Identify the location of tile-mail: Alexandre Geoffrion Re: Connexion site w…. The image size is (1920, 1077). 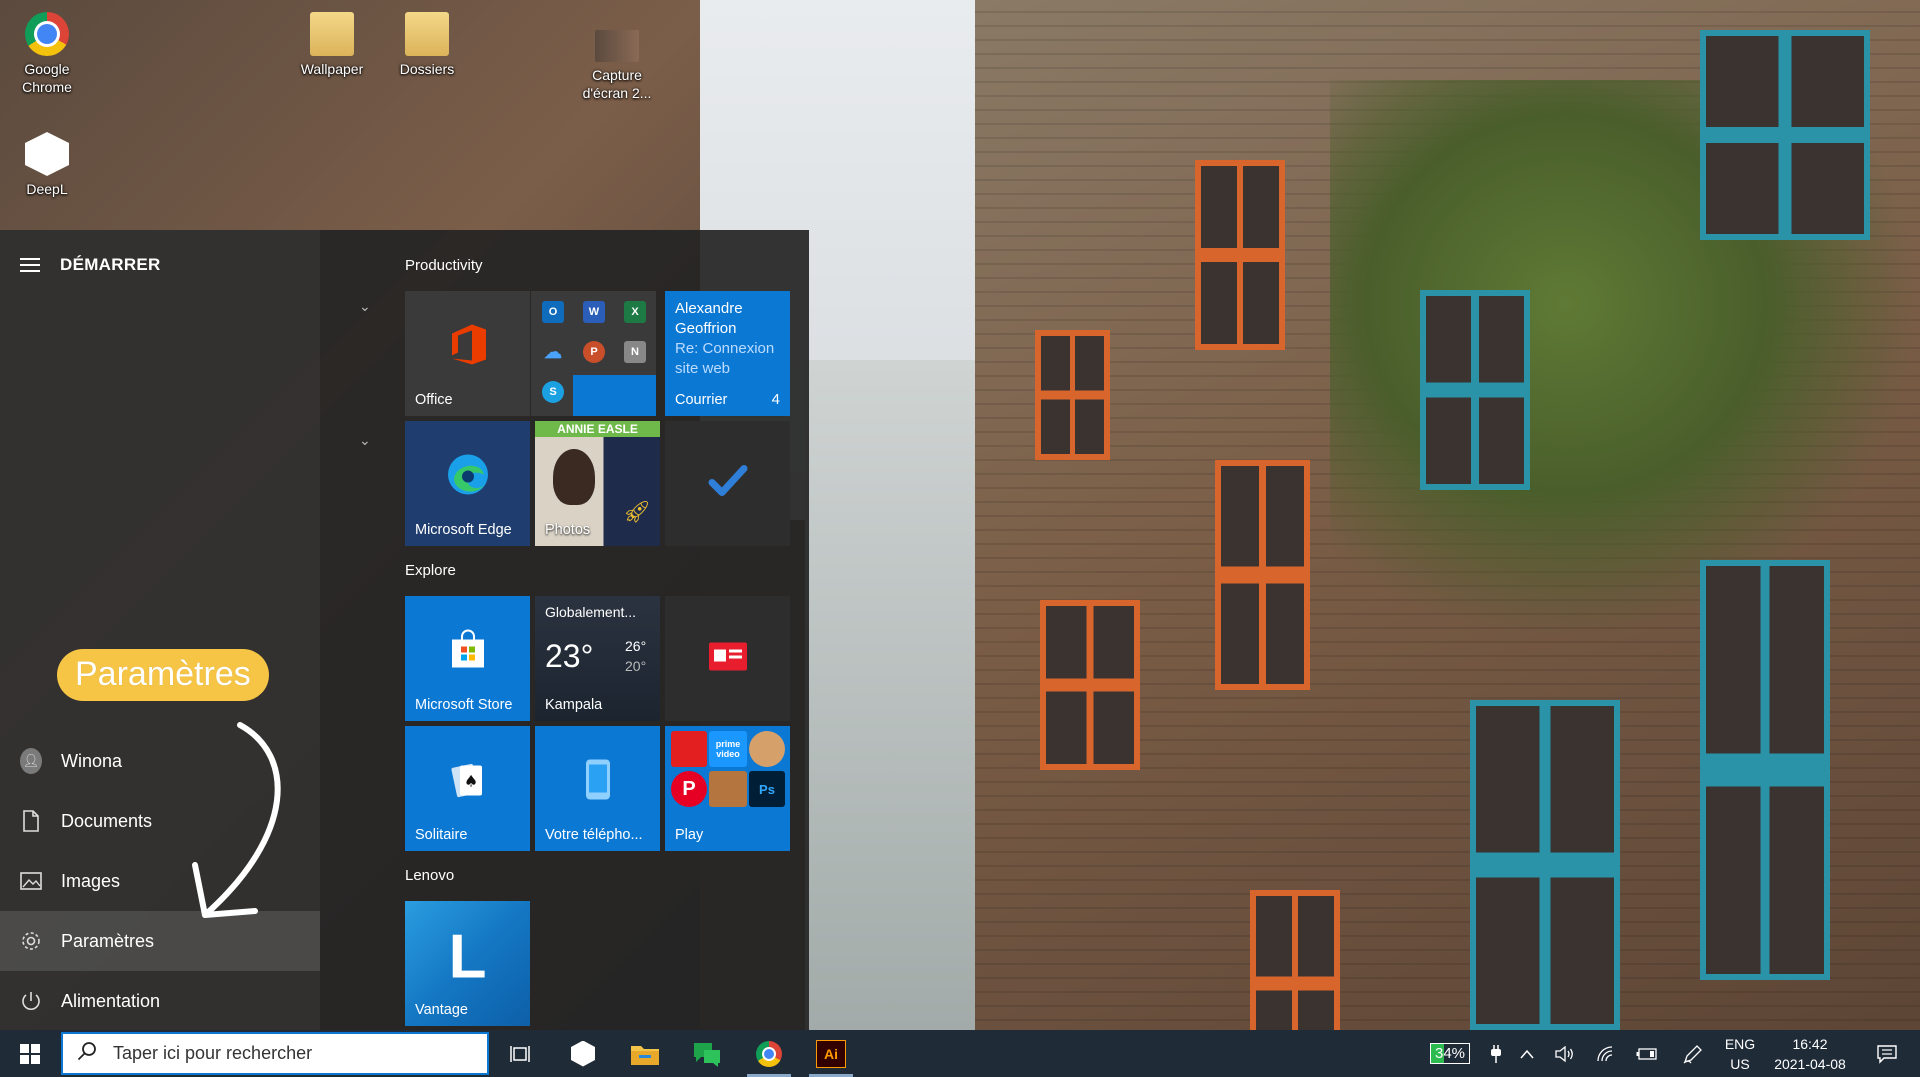
(727, 353).